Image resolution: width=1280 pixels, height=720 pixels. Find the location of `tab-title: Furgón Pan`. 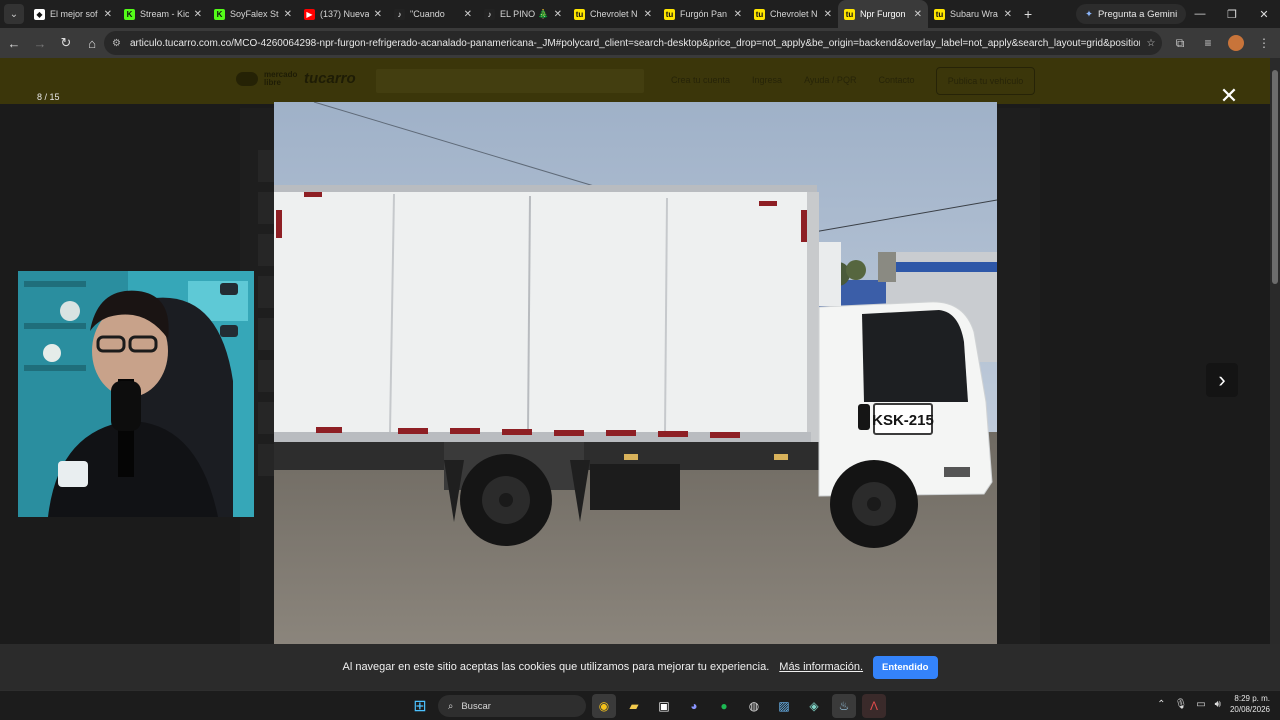

tab-title: Furgón Pan is located at coordinates (704, 14).